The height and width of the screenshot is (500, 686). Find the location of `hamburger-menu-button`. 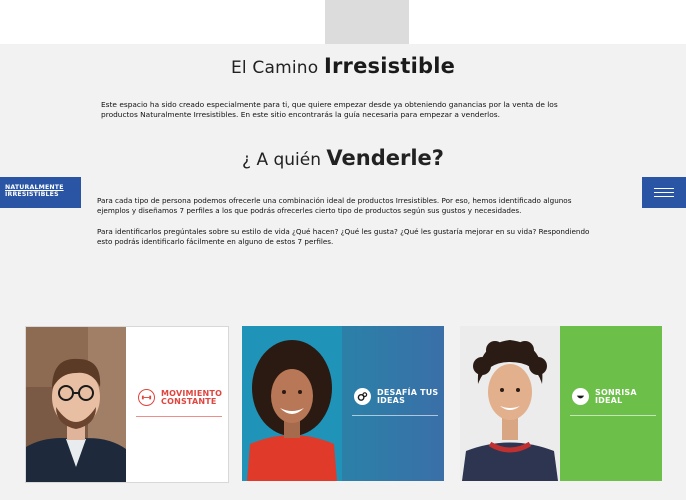

hamburger-menu-button is located at coordinates (664, 192).